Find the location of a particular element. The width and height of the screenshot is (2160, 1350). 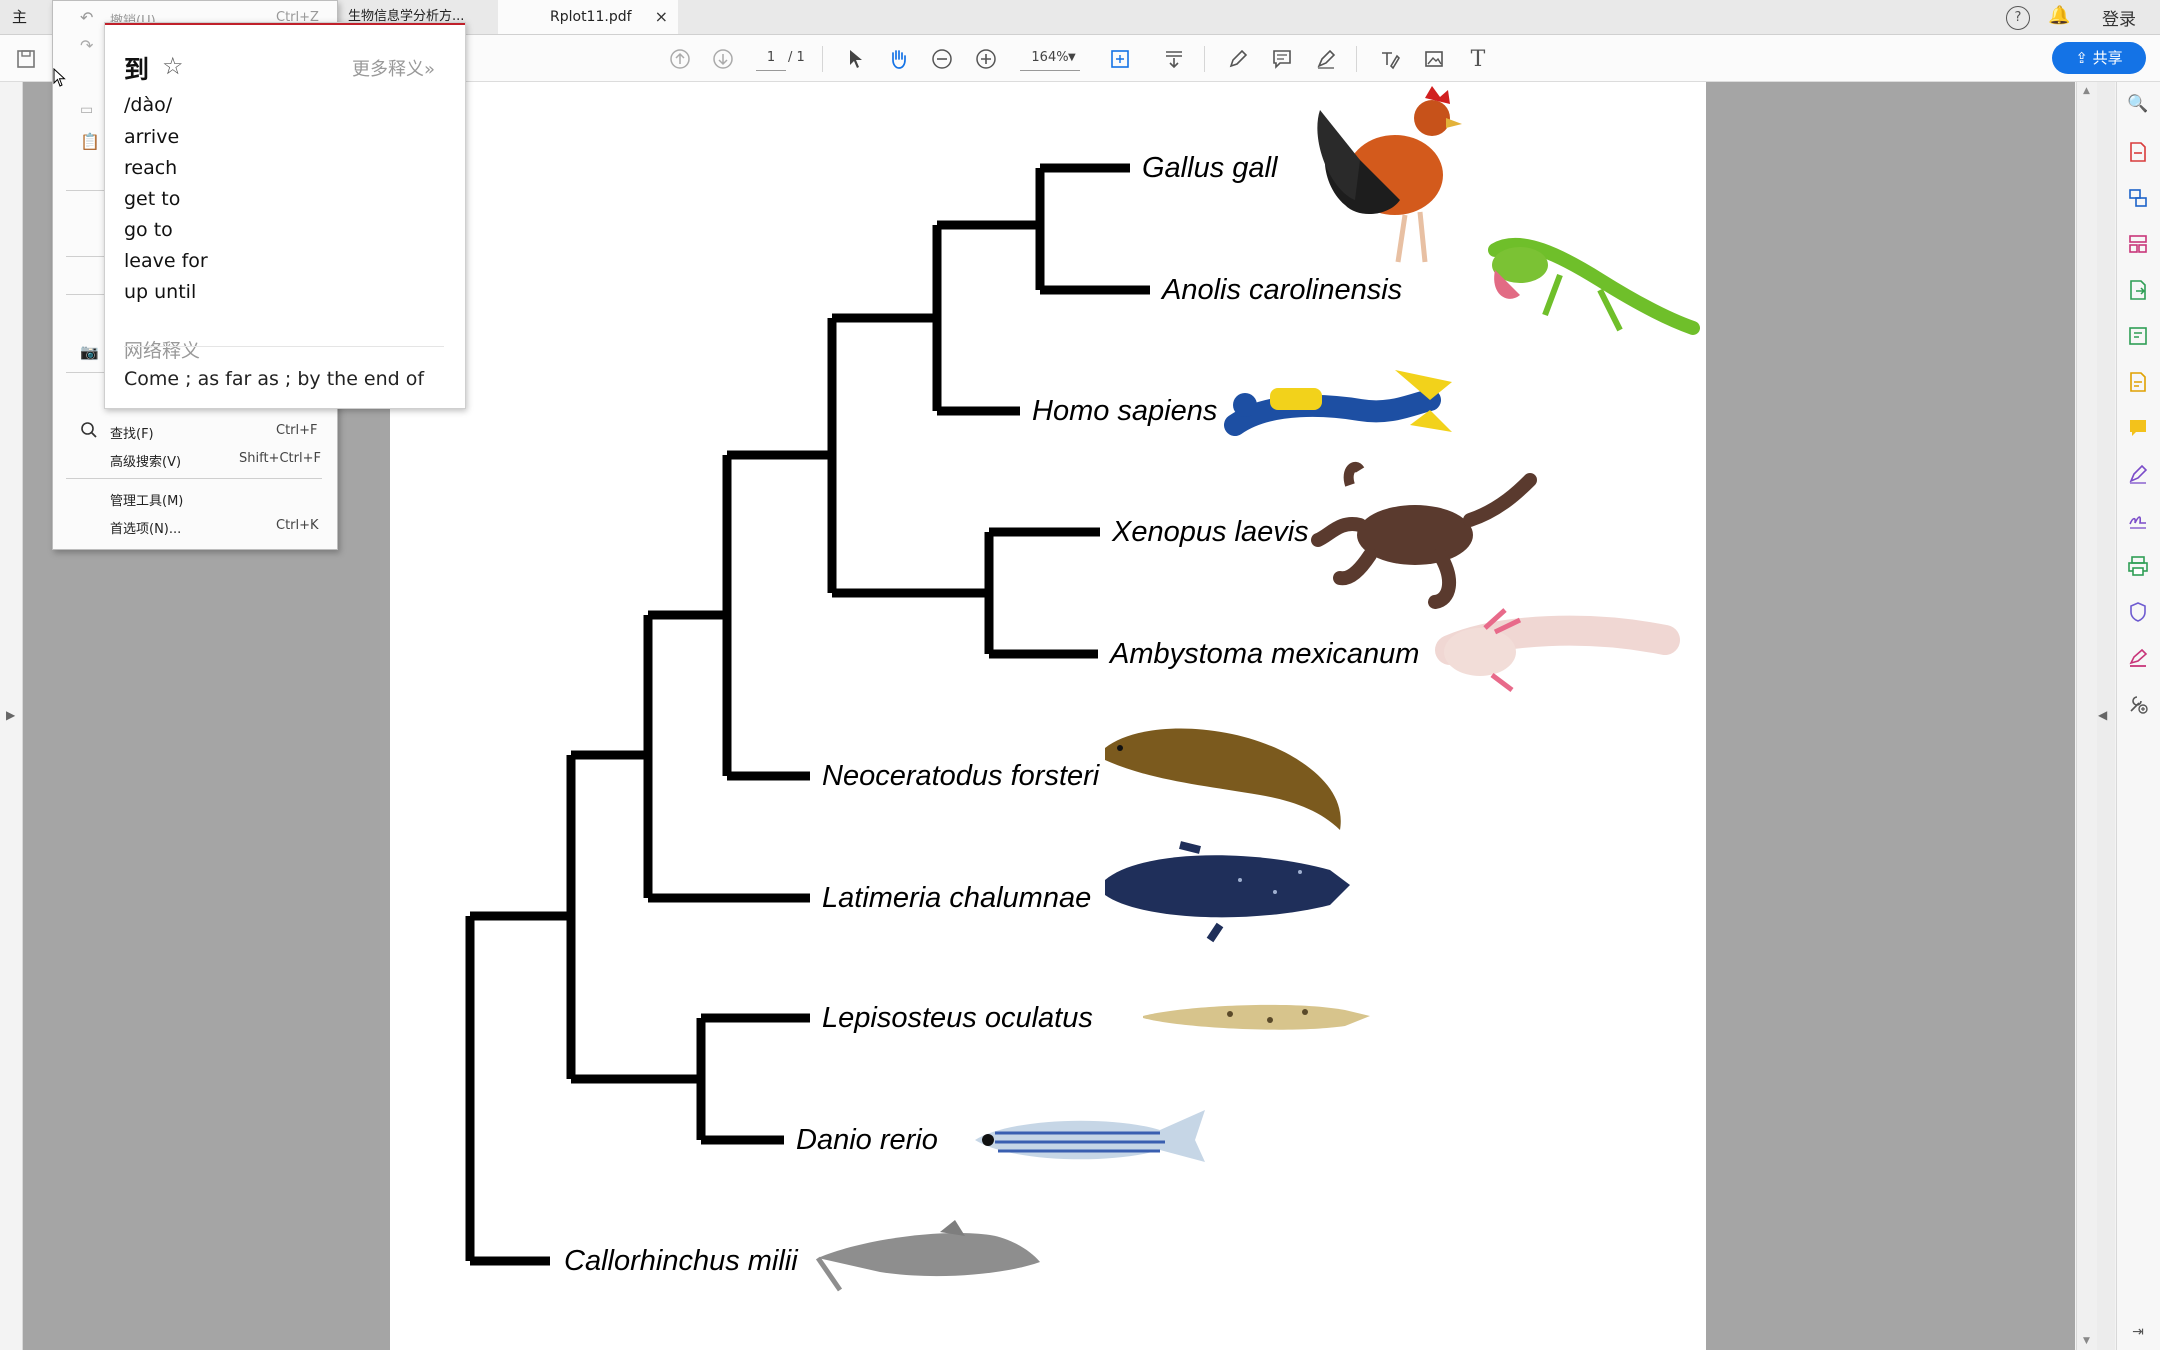

rooster-image is located at coordinates (1389, 174).